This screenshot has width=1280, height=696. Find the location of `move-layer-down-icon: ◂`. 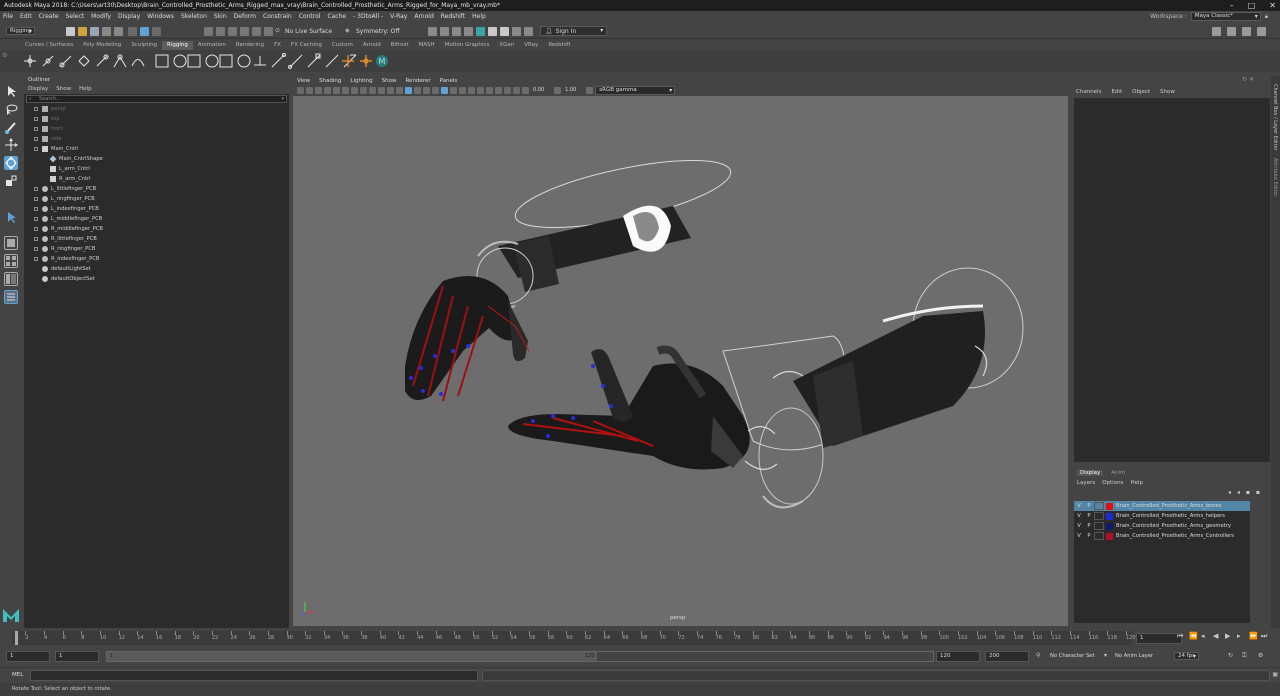

move-layer-down-icon: ◂ is located at coordinates (1238, 492).